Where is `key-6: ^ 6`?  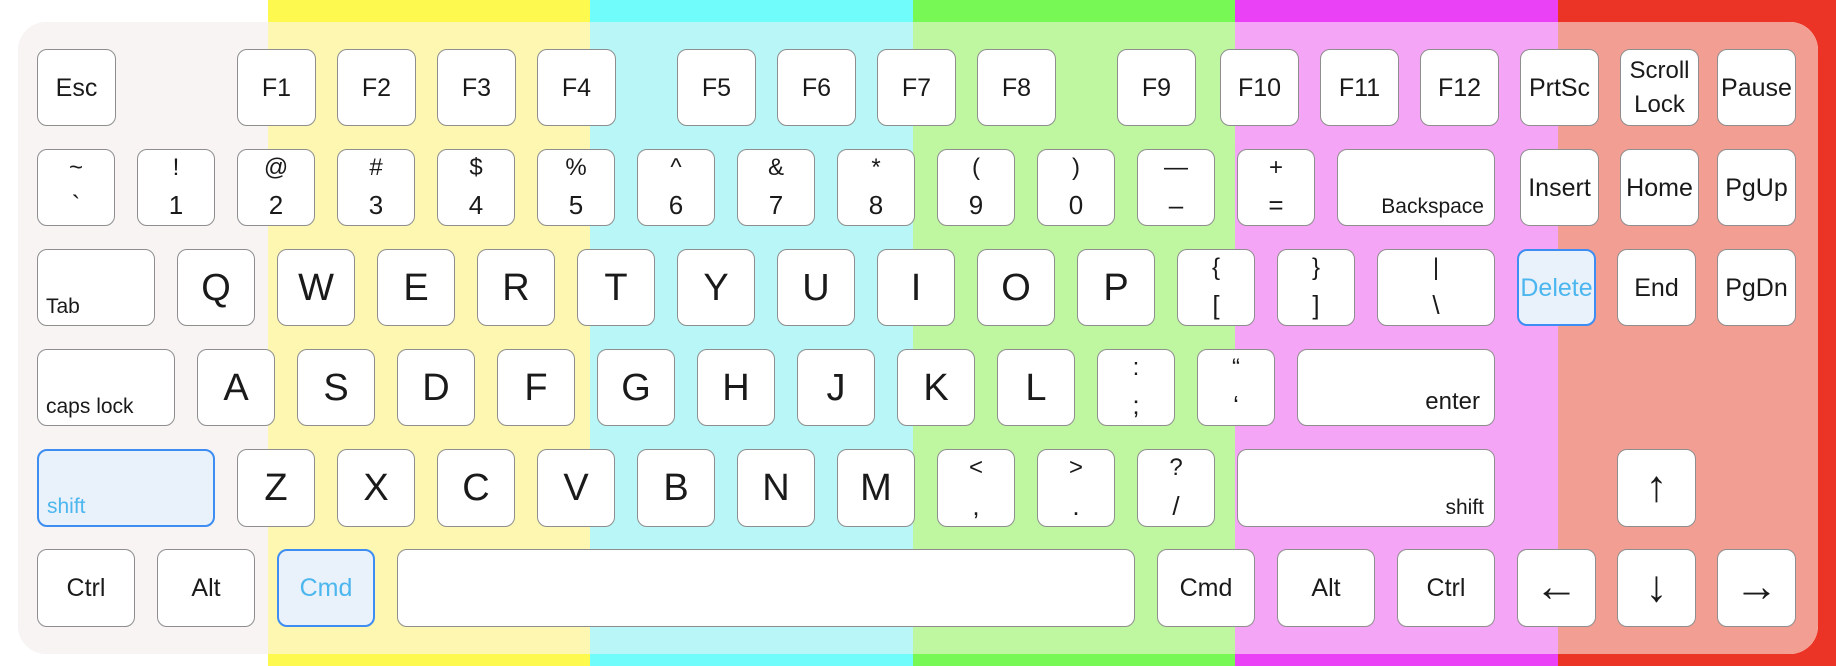
key-6: ^ 6 is located at coordinates (676, 187).